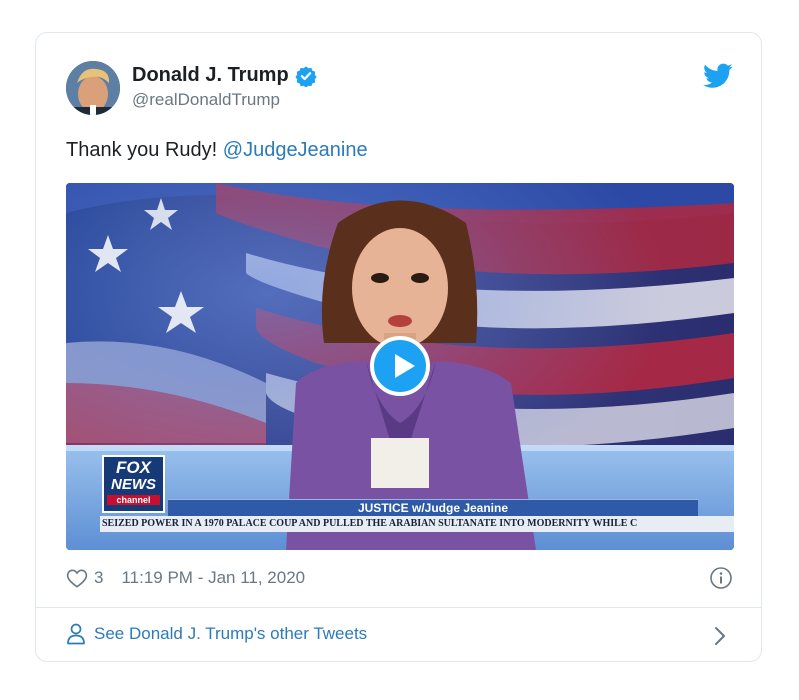  I want to click on chevron-right-icon, so click(720, 636).